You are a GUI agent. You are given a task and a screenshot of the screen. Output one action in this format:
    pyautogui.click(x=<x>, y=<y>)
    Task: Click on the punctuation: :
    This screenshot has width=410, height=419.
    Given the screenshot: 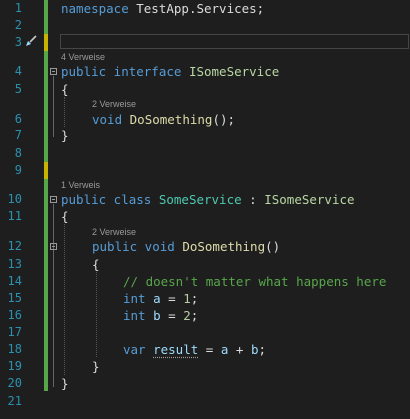 What is the action you would take?
    pyautogui.click(x=253, y=199)
    